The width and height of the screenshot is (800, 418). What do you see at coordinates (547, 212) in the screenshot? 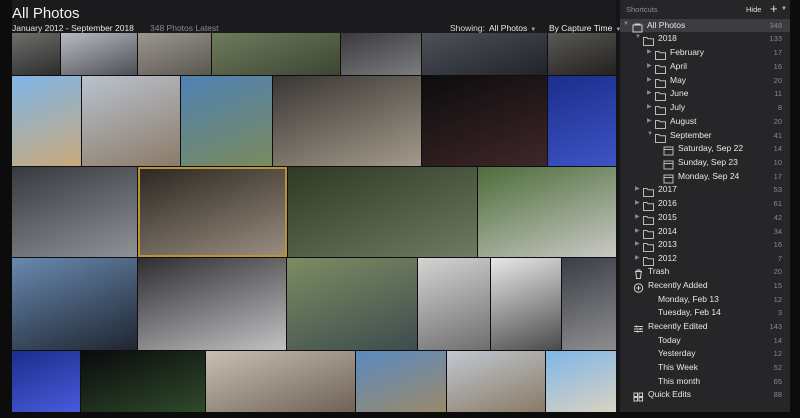
I see `photo-forest-tree` at bounding box center [547, 212].